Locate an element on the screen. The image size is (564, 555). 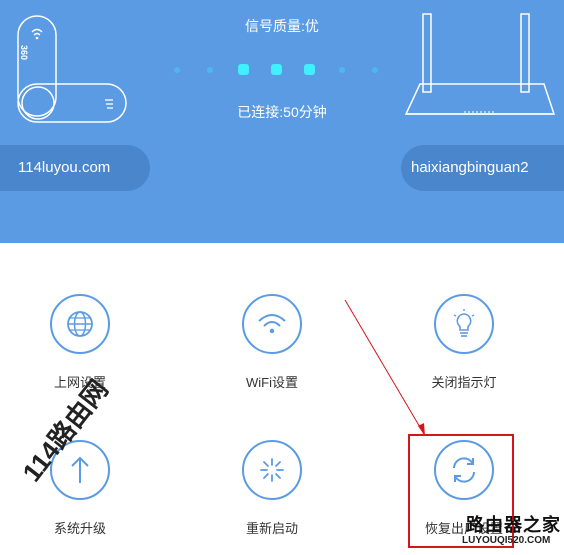
menu-item-internet-settings: 上网设置 is located at coordinates (80, 342).